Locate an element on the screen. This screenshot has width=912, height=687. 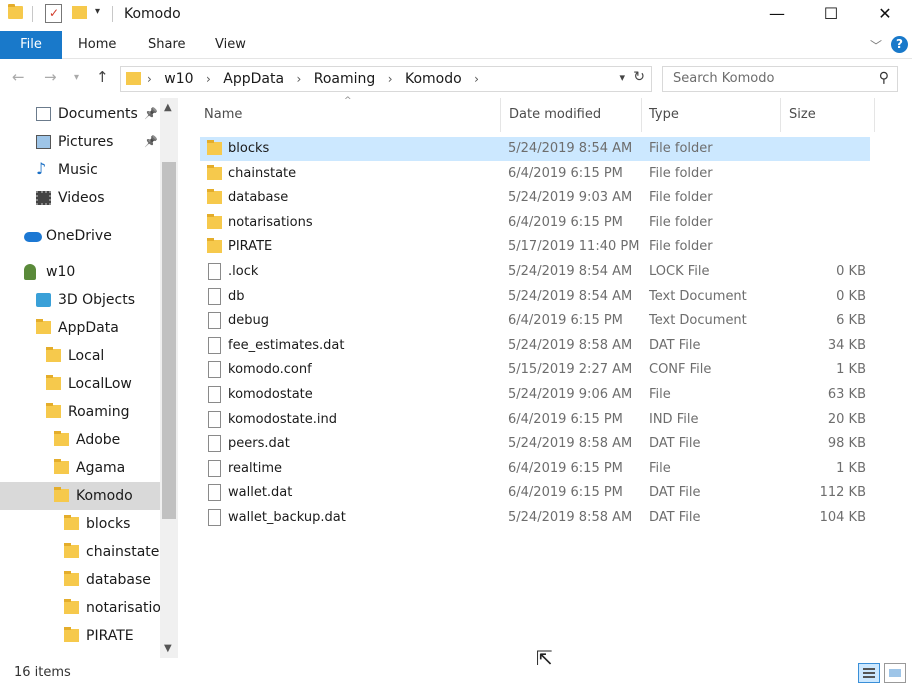
scroll-up-icon: ▲ is located at coordinates (168, 107).